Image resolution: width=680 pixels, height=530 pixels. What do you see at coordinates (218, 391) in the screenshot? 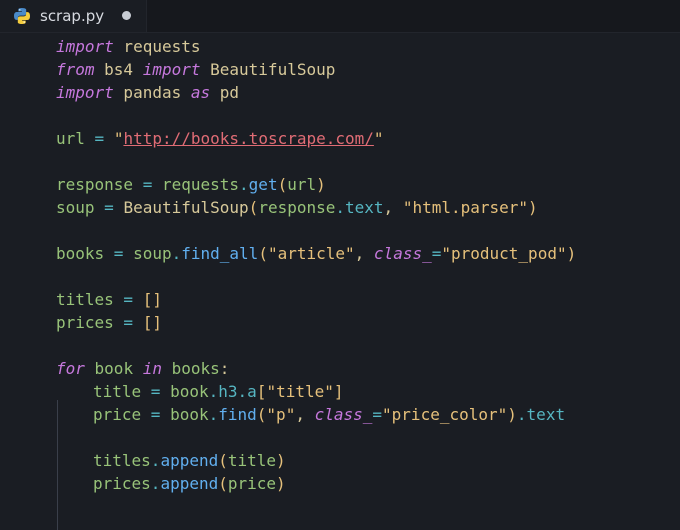
I see `code-line-16: title = book.h3.a["title"]` at bounding box center [218, 391].